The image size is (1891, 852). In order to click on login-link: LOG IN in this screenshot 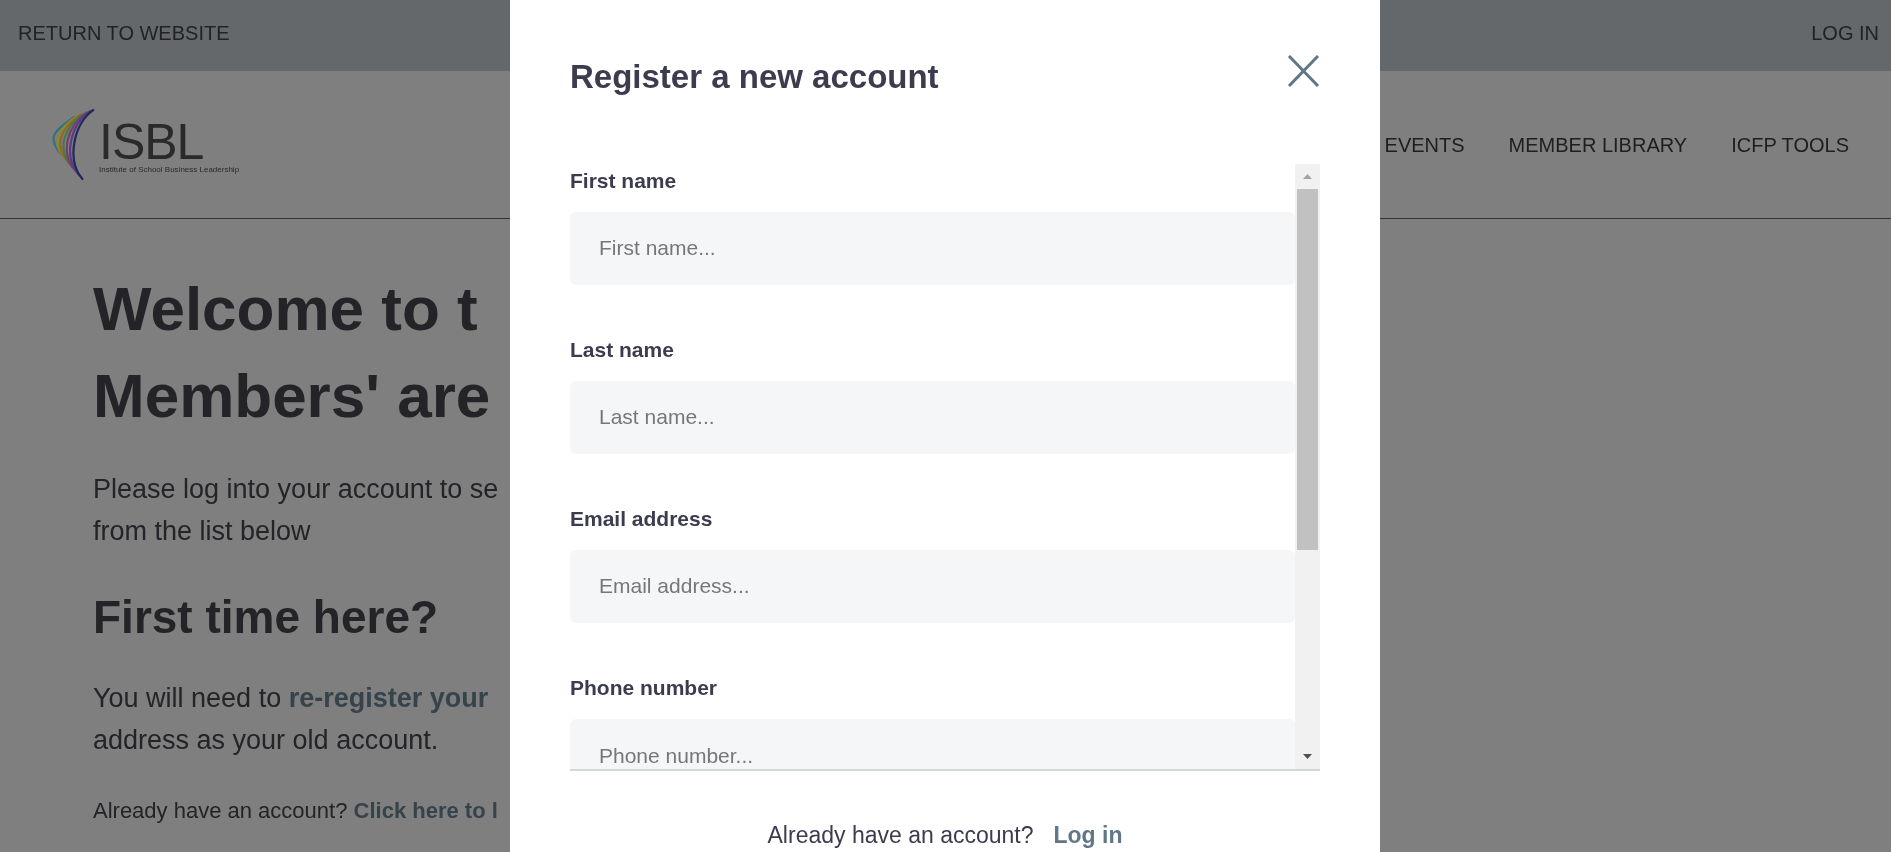, I will do `click(1845, 32)`.